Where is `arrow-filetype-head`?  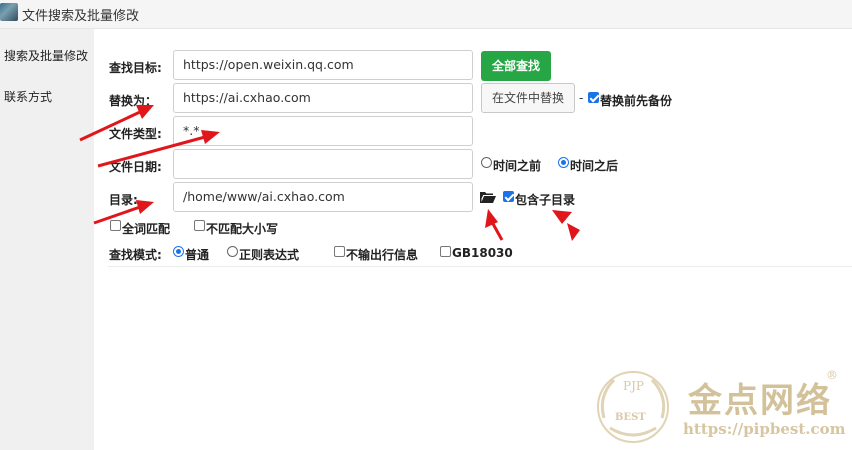
arrow-filetype-head is located at coordinates (210, 137).